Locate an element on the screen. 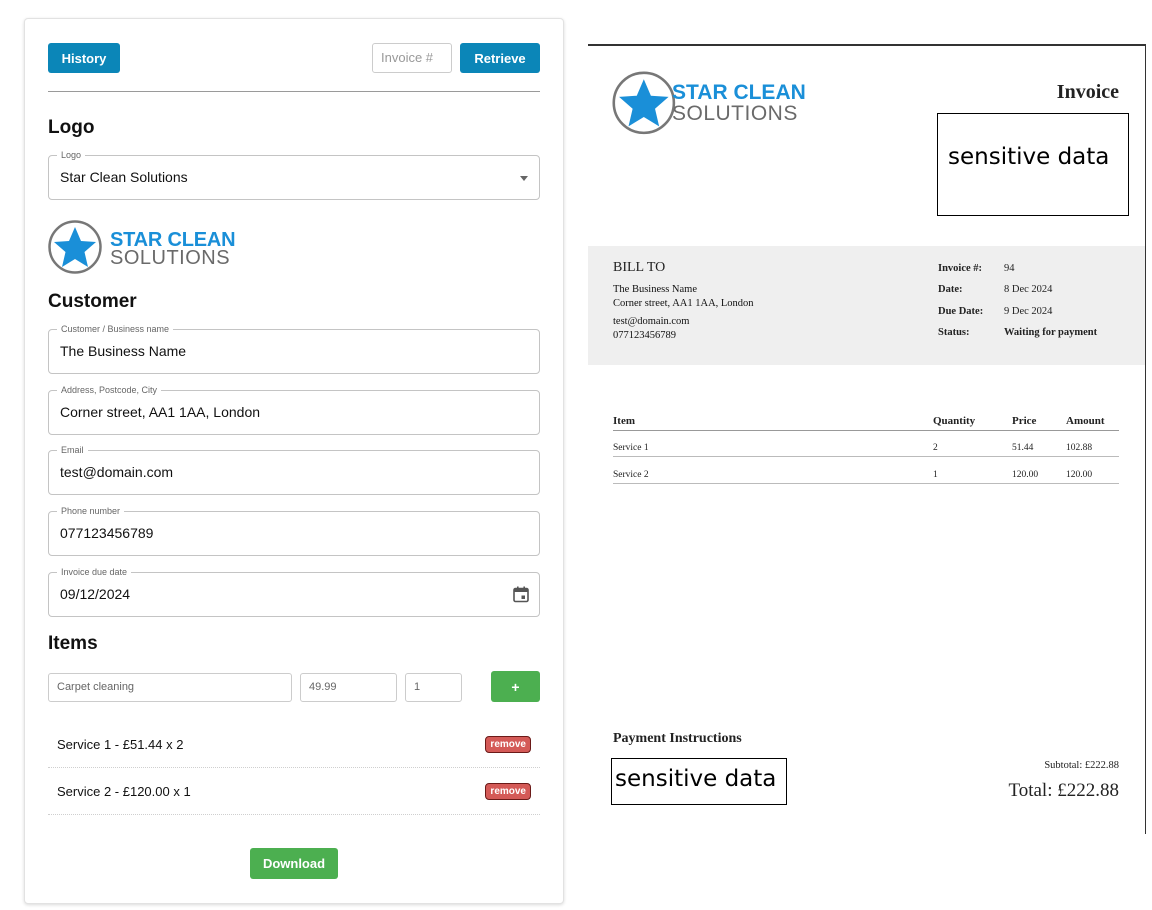 Image resolution: width=1152 pixels, height=910 pixels. row2-amount: 120.00 is located at coordinates (1079, 475).